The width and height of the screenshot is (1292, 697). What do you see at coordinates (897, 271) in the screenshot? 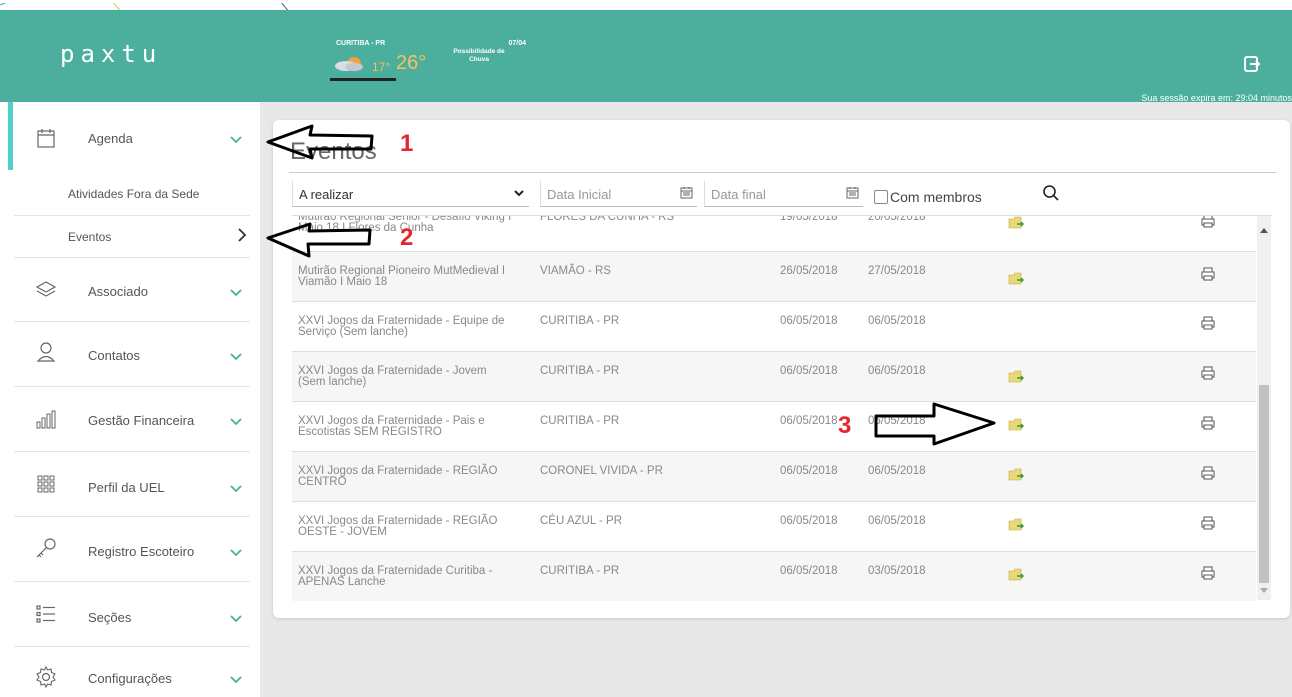
I see `event-end-date: 27/05/2018` at bounding box center [897, 271].